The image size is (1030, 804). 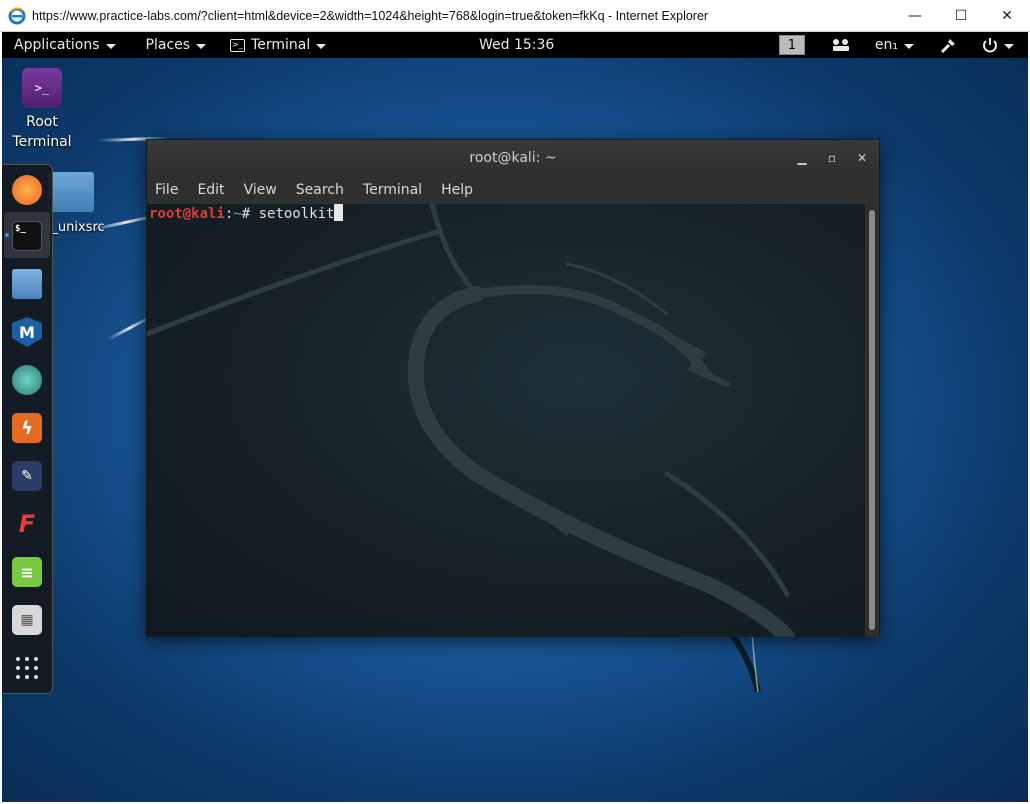 What do you see at coordinates (7, 235) in the screenshot?
I see `running-indicator` at bounding box center [7, 235].